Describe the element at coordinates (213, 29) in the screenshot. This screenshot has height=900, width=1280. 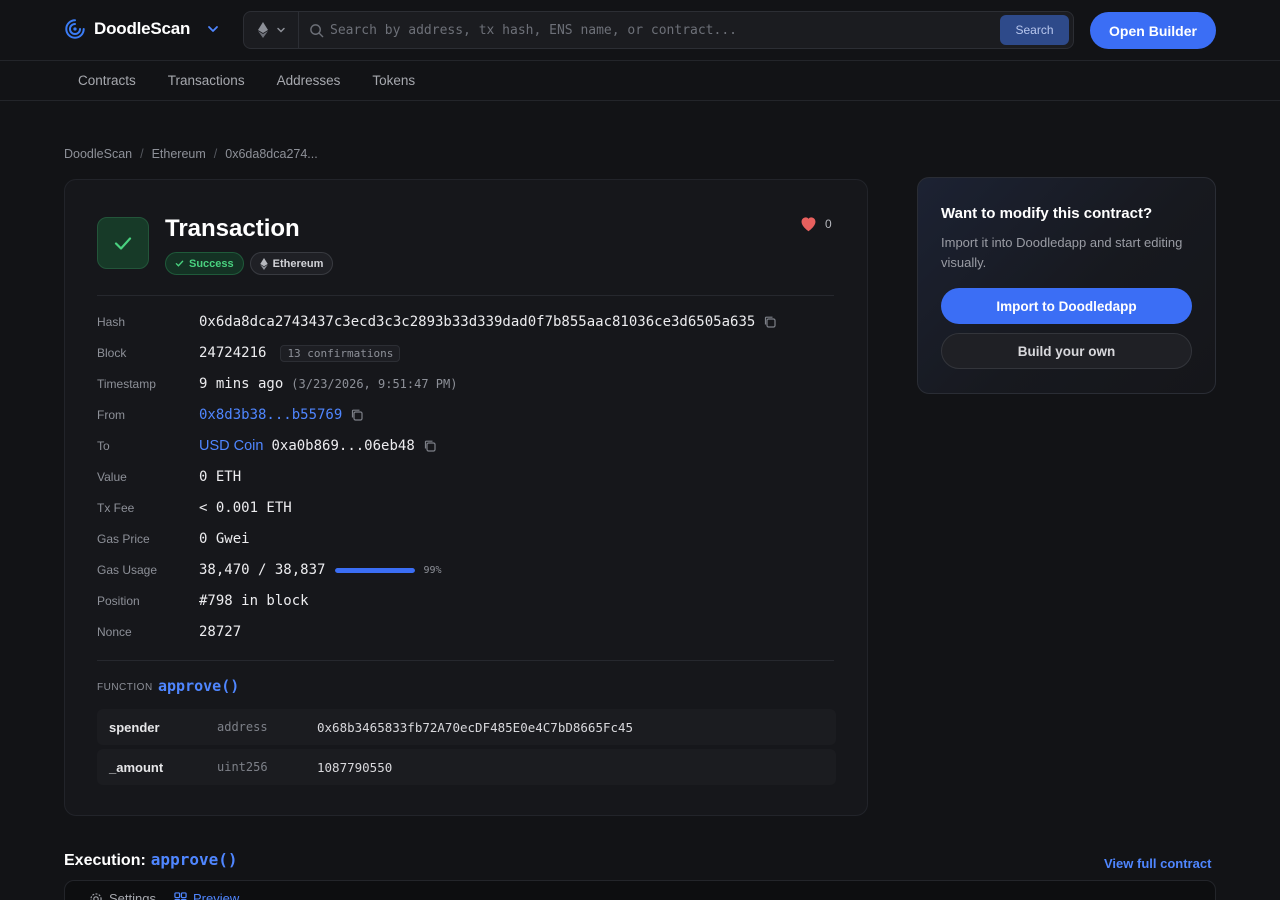
I see `chevron-down-icon` at that location.